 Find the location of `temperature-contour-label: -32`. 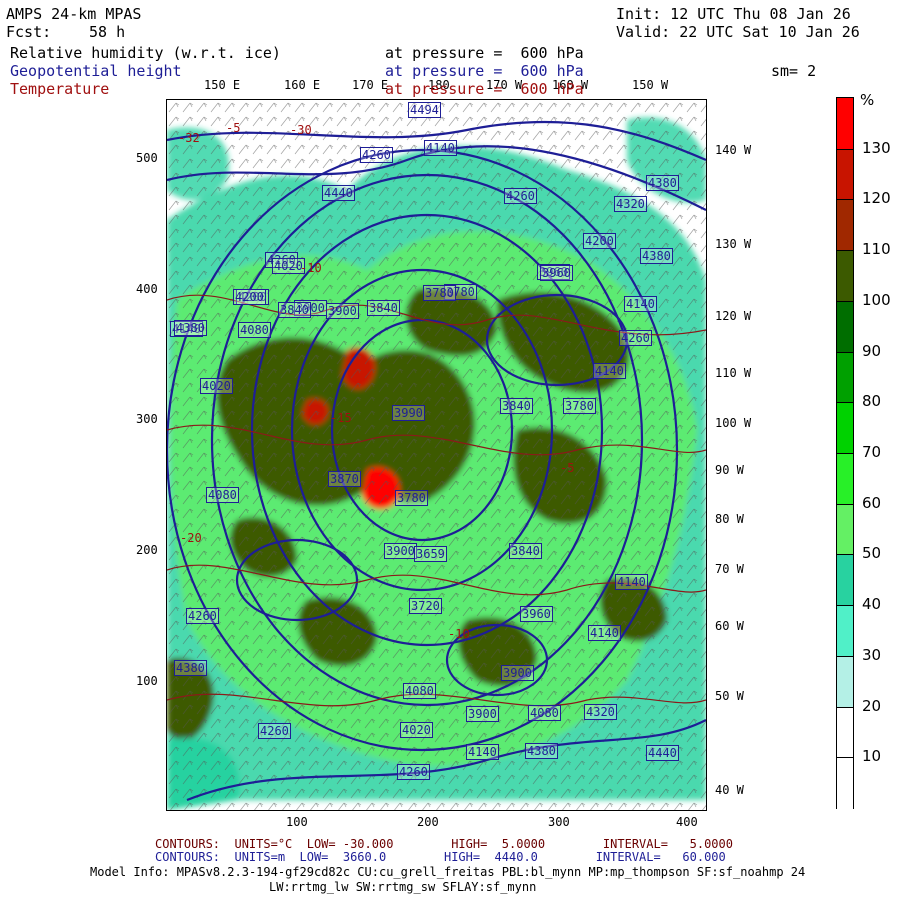

temperature-contour-label: -32 is located at coordinates (189, 138).